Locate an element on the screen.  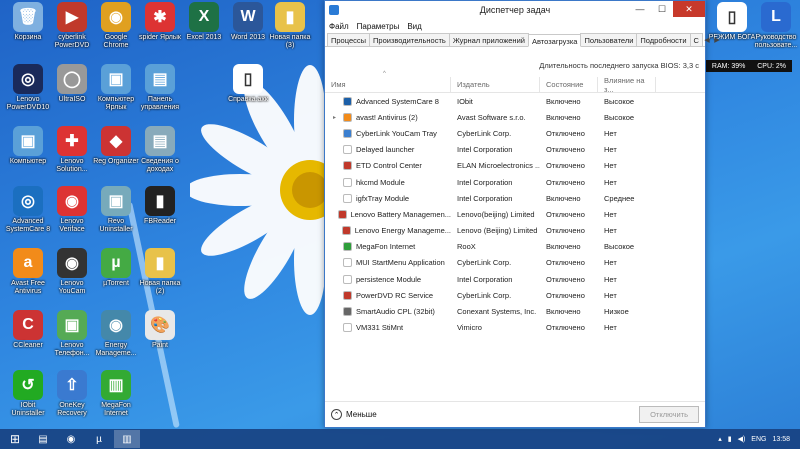
volume-icon: ◀) is located at coordinates (742, 439).